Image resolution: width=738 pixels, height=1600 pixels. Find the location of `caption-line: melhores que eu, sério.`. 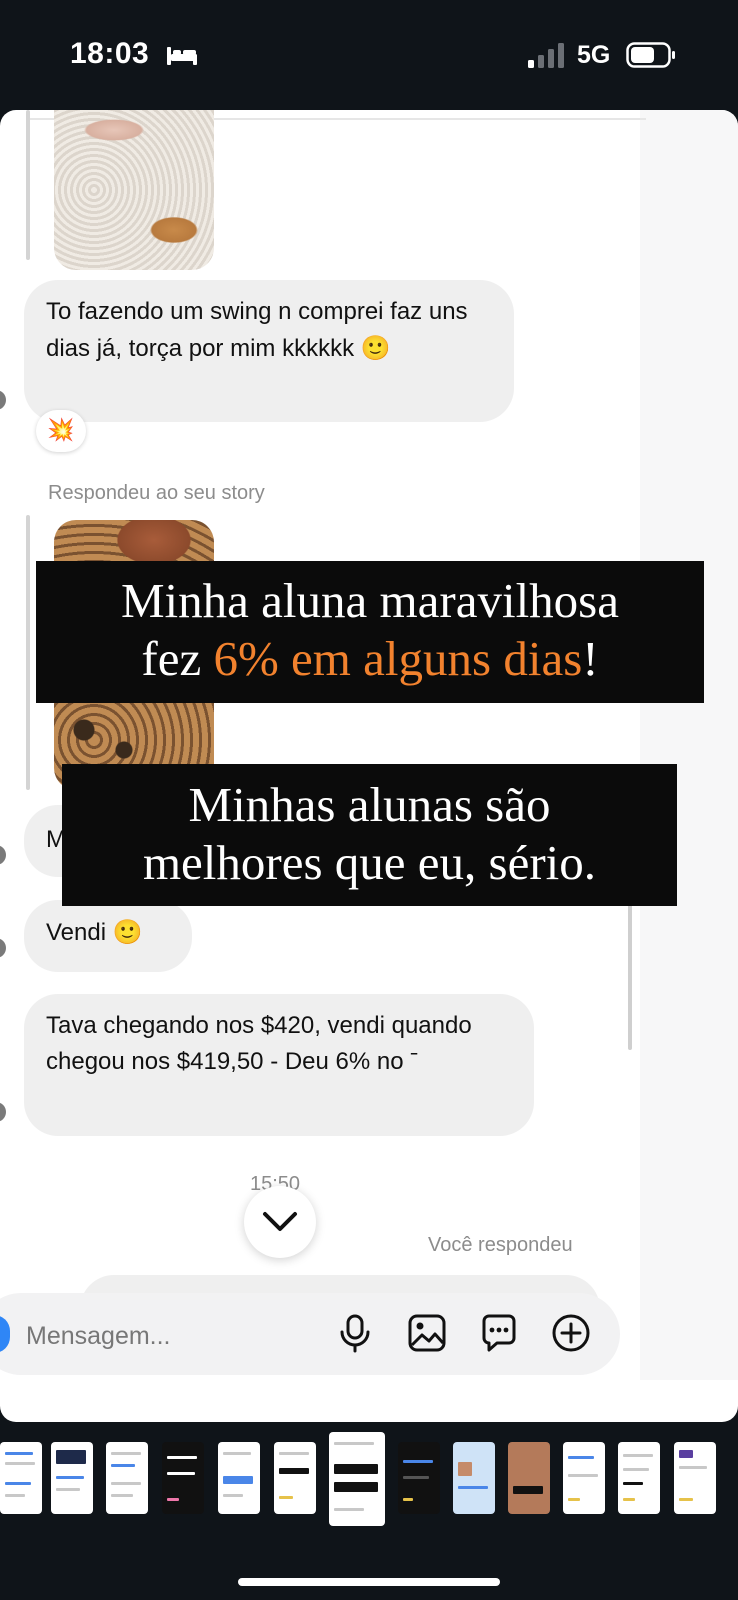

caption-line: melhores que eu, sério. is located at coordinates (369, 862).